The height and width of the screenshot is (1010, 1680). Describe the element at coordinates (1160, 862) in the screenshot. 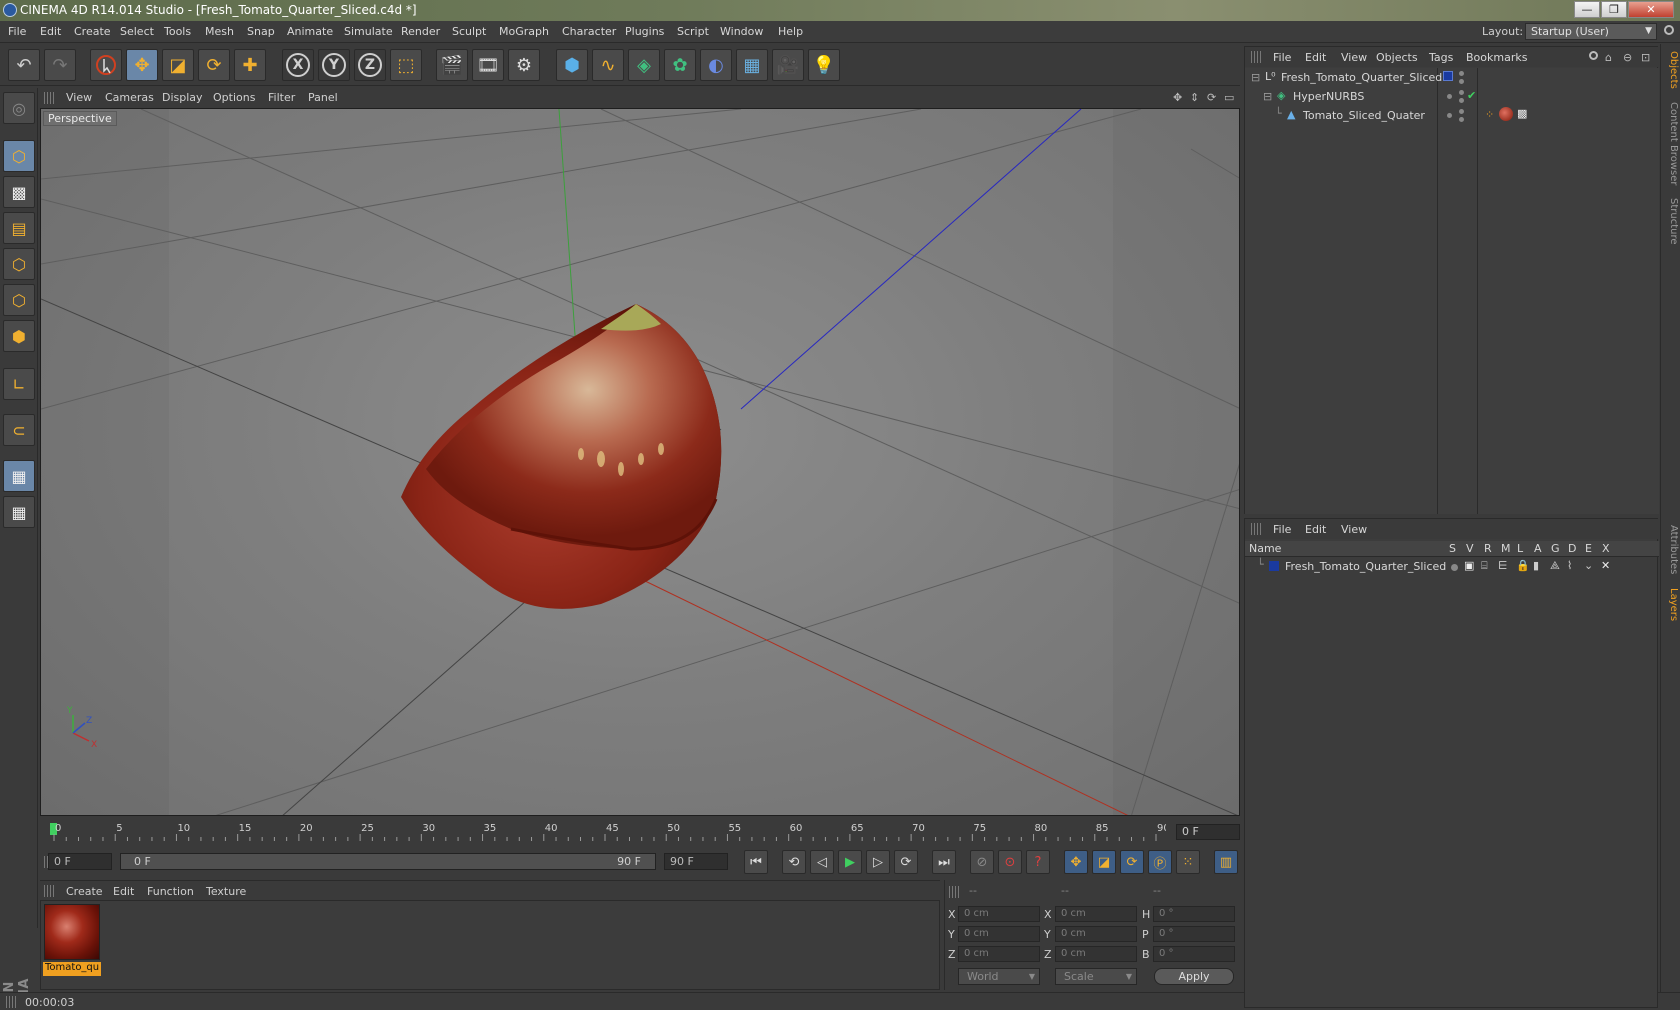

I see `key-parameter-icon: Ⓟ` at that location.